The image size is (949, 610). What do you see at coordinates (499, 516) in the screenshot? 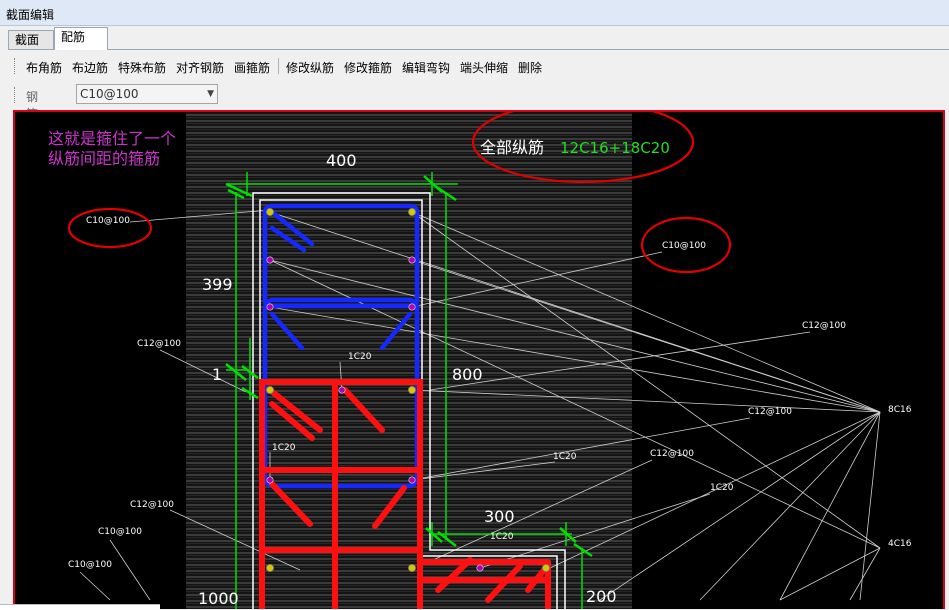
I see `dim-step-label: 300` at bounding box center [499, 516].